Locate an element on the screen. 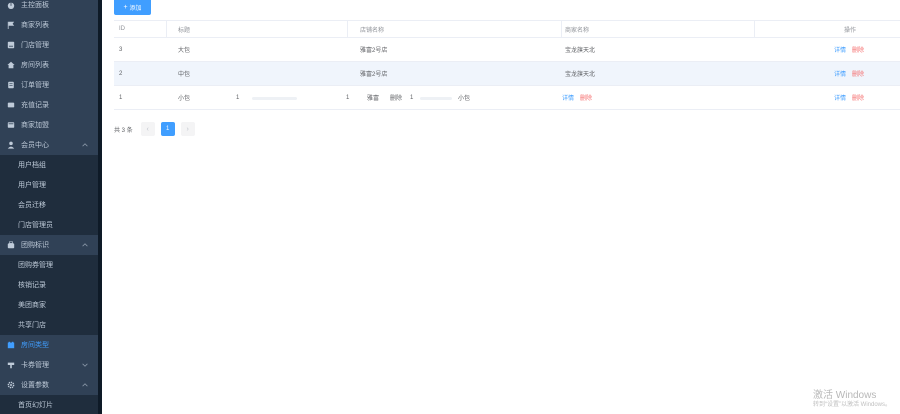  sidebar-group-members: 会员中心 is located at coordinates (49, 145).